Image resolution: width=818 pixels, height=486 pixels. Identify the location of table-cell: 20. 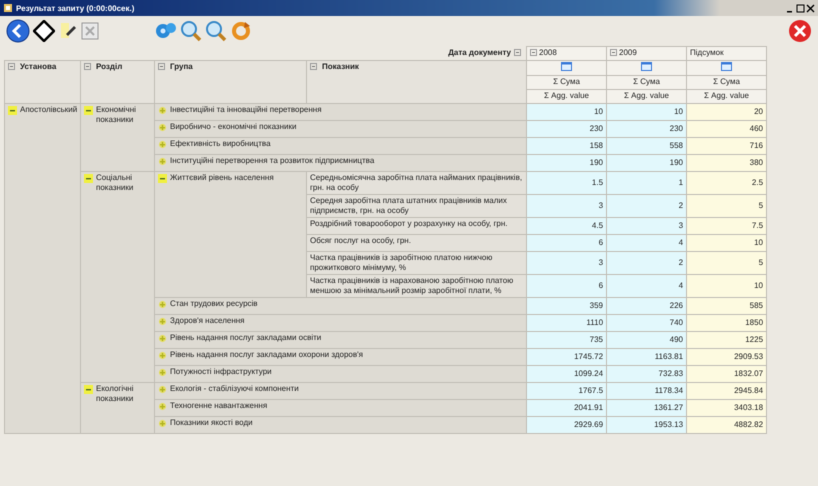
(759, 111).